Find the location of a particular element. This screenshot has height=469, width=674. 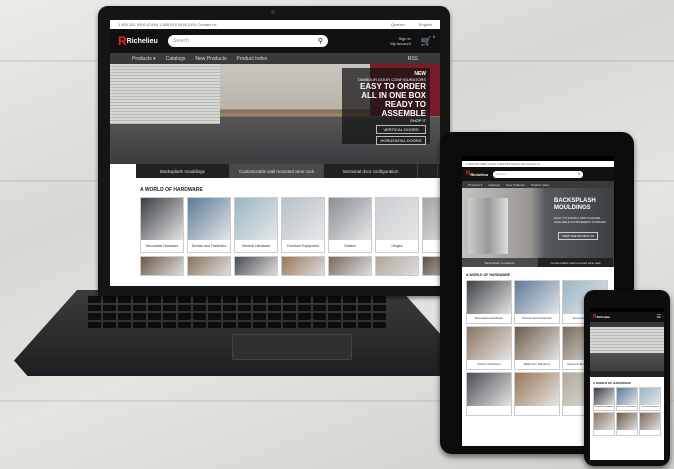

account-menu: Sign in My account is located at coordinates (400, 41).